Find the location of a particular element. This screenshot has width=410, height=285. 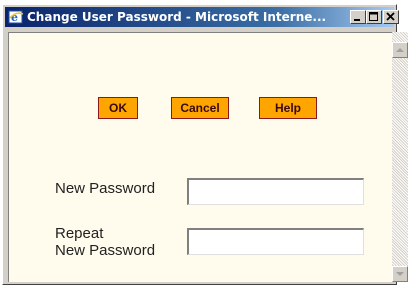

vertical-scrollbar is located at coordinates (400, 157).